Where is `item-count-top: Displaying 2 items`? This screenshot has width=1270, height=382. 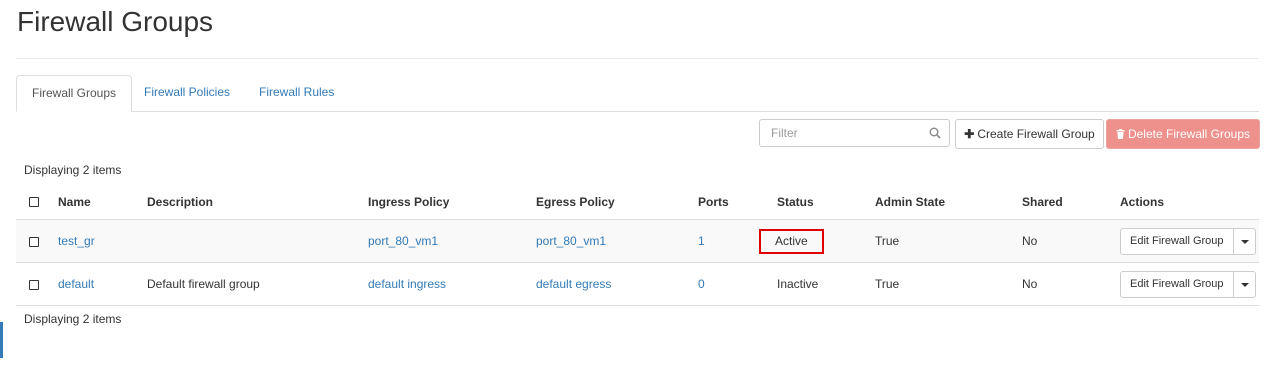
item-count-top: Displaying 2 items is located at coordinates (73, 170).